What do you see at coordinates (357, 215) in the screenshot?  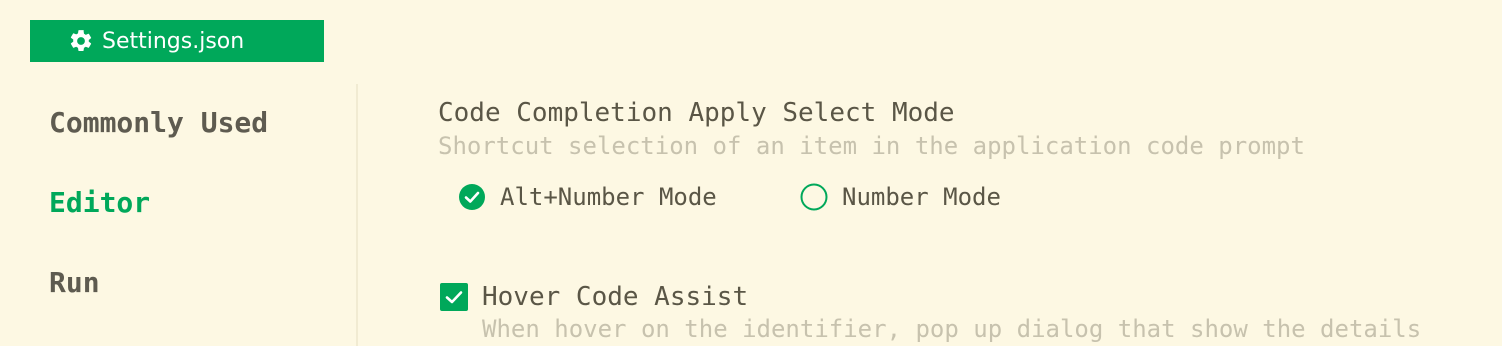 I see `sidebar-divider` at bounding box center [357, 215].